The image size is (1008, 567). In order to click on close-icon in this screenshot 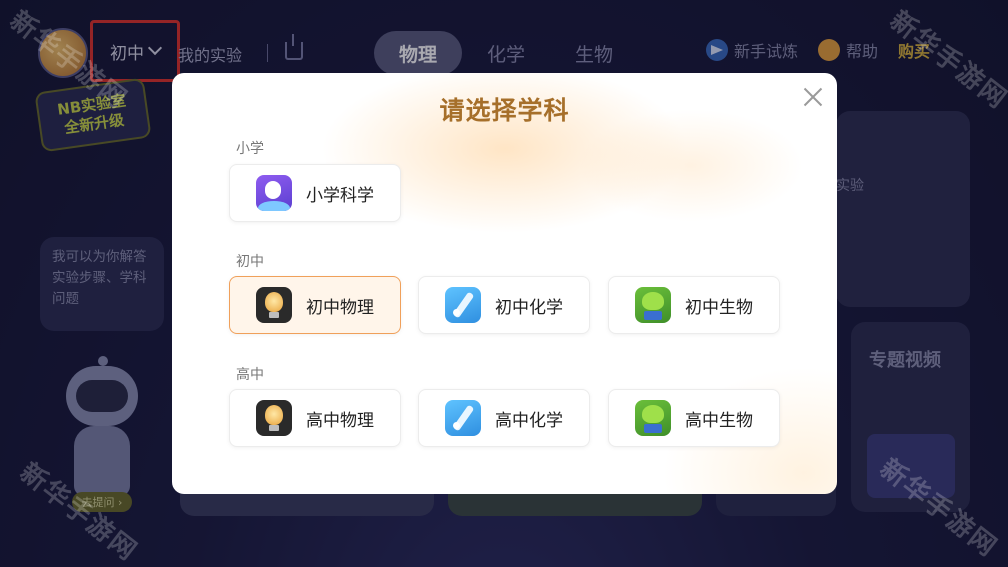, I will do `click(813, 97)`.